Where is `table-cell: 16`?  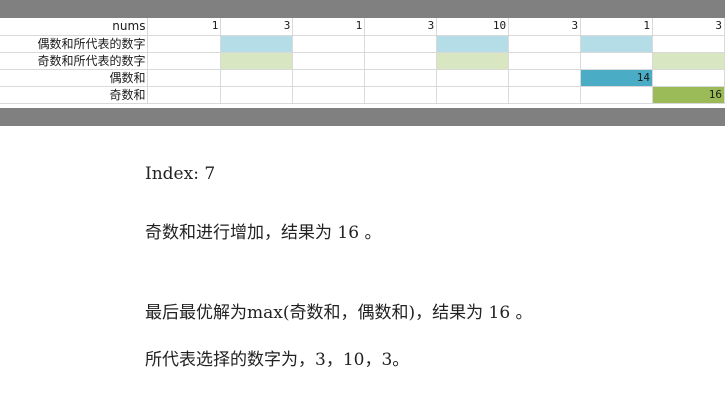
table-cell: 16 is located at coordinates (688, 95).